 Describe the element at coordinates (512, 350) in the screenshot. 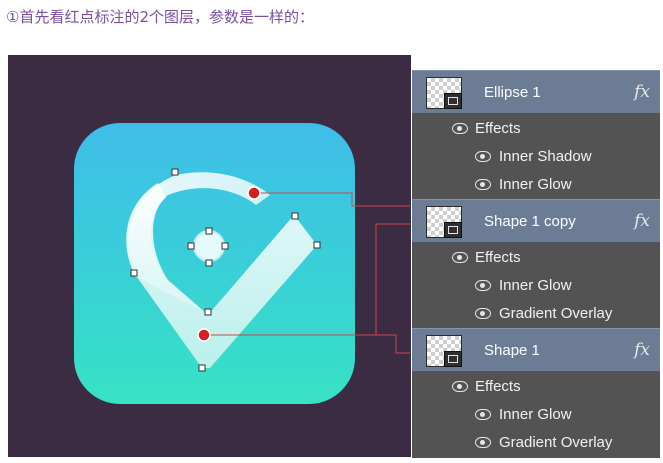

I see `layer-name: Shape 1` at that location.